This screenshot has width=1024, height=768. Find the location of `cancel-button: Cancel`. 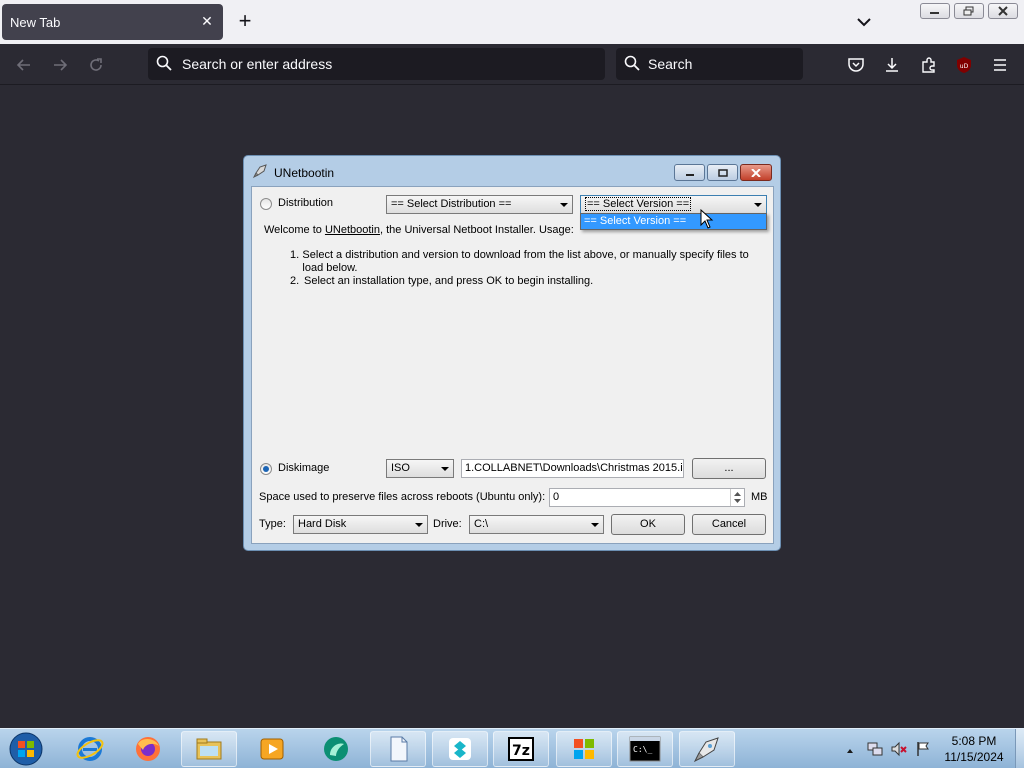

cancel-button: Cancel is located at coordinates (729, 524).